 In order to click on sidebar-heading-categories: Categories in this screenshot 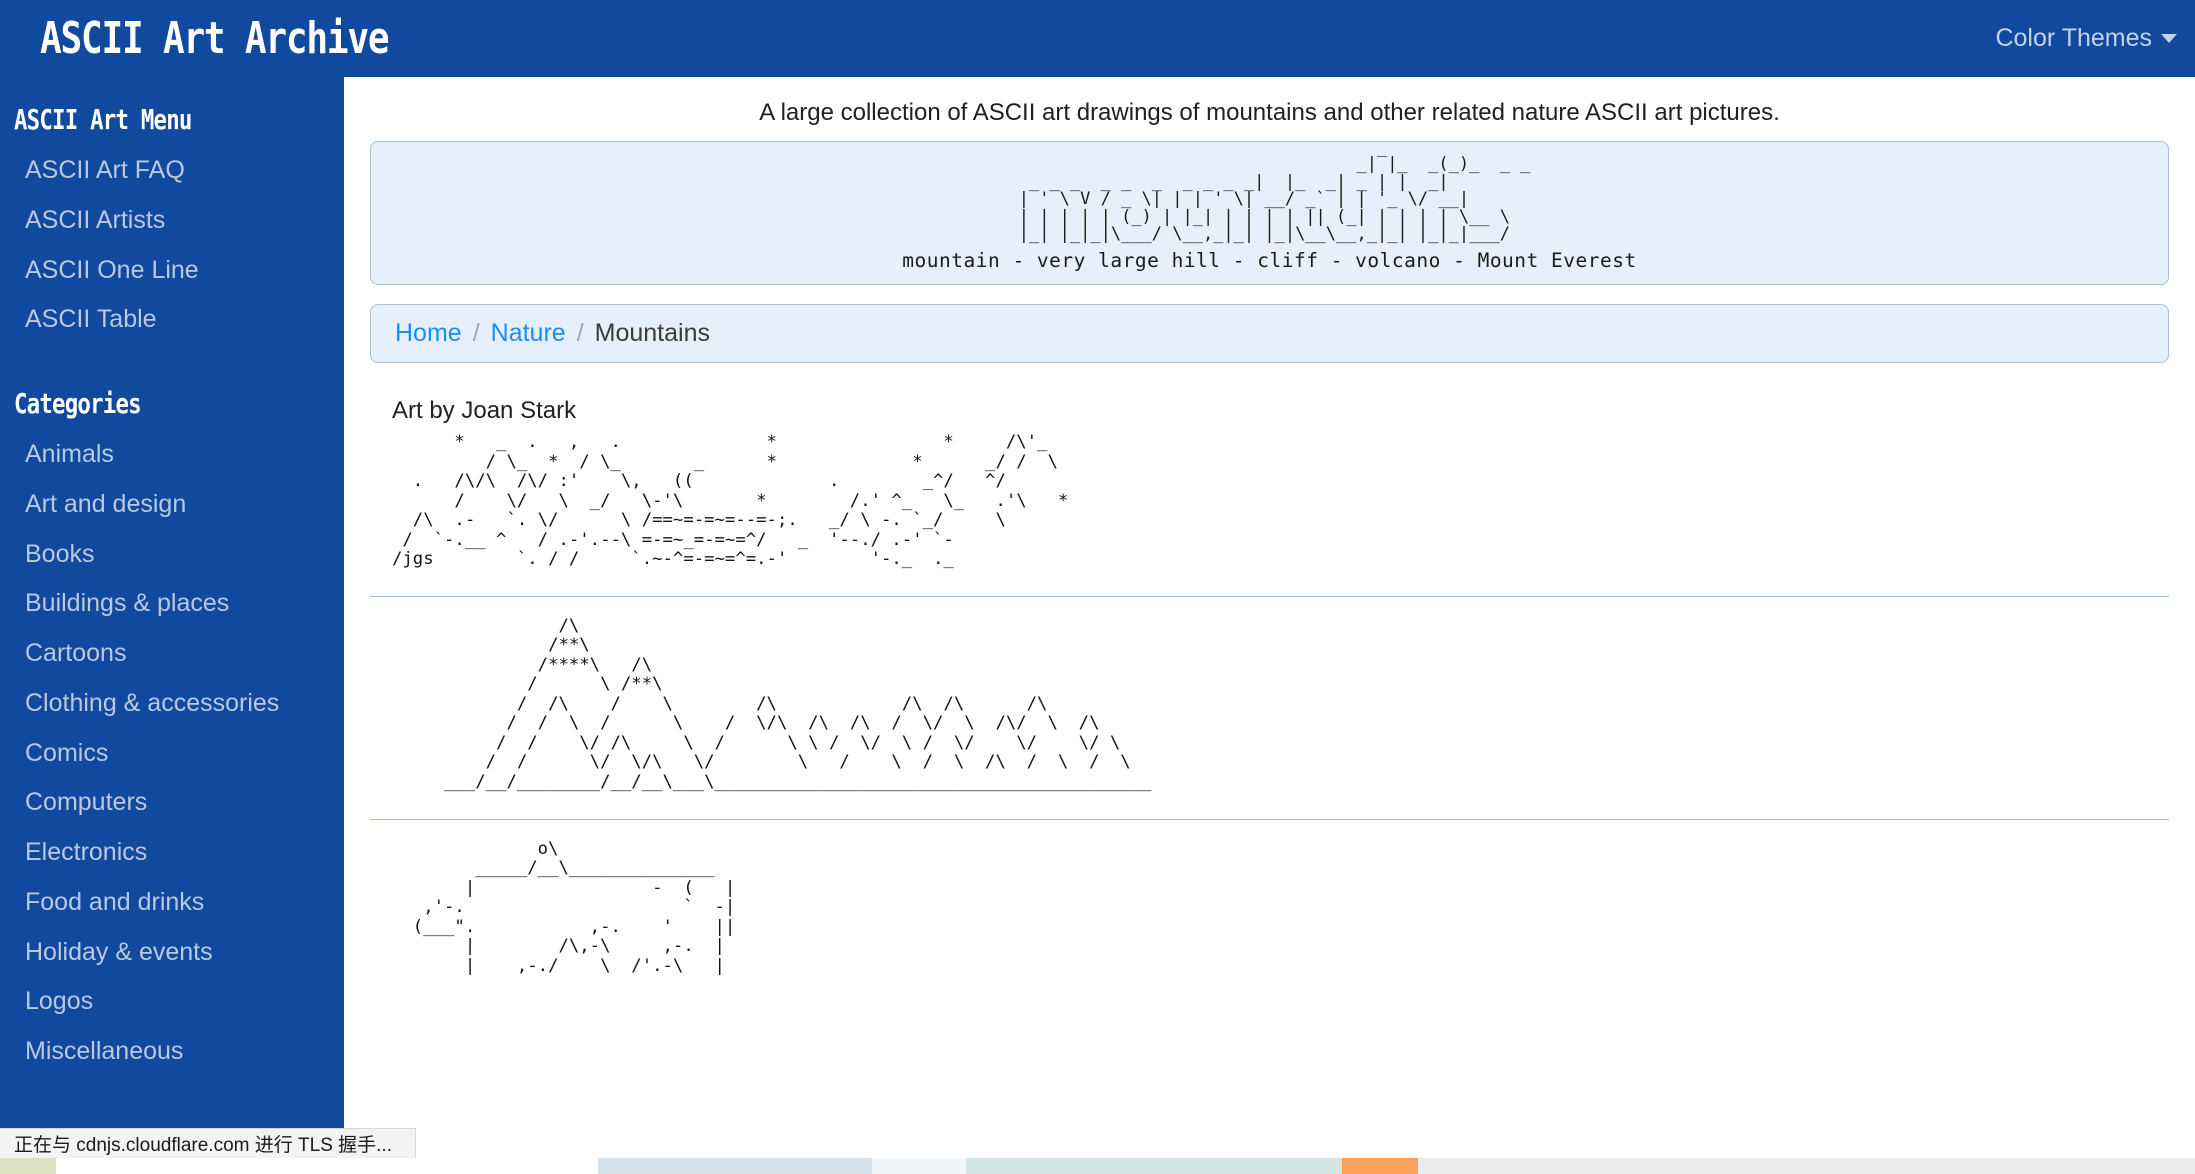, I will do `click(78, 403)`.